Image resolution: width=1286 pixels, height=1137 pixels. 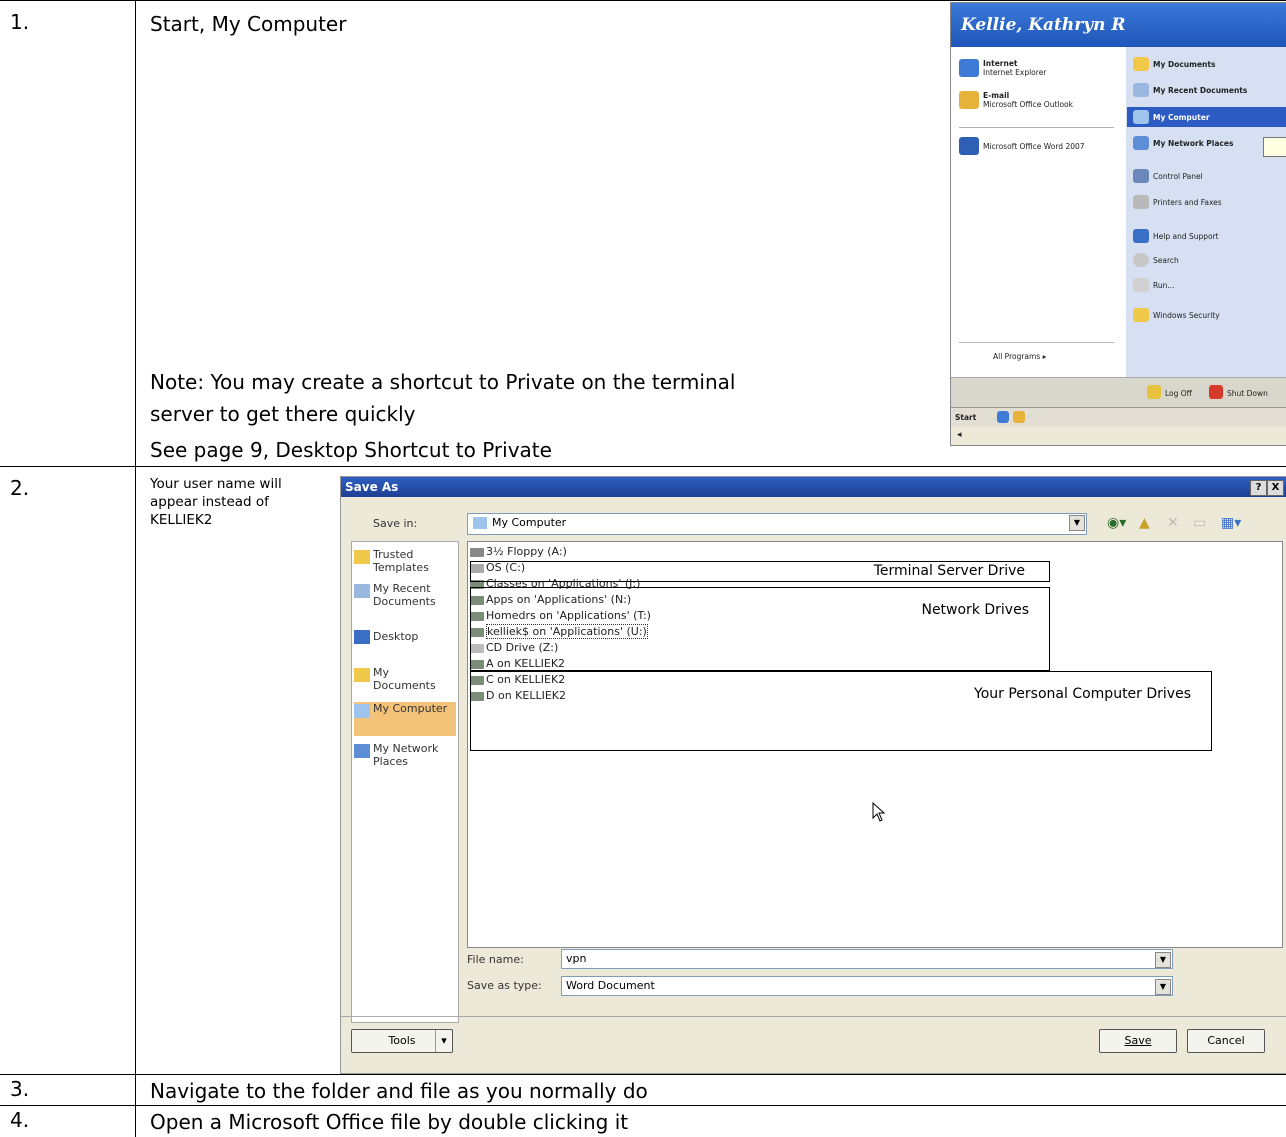 I want to click on quick-launch-ie-icon, so click(x=1003, y=417).